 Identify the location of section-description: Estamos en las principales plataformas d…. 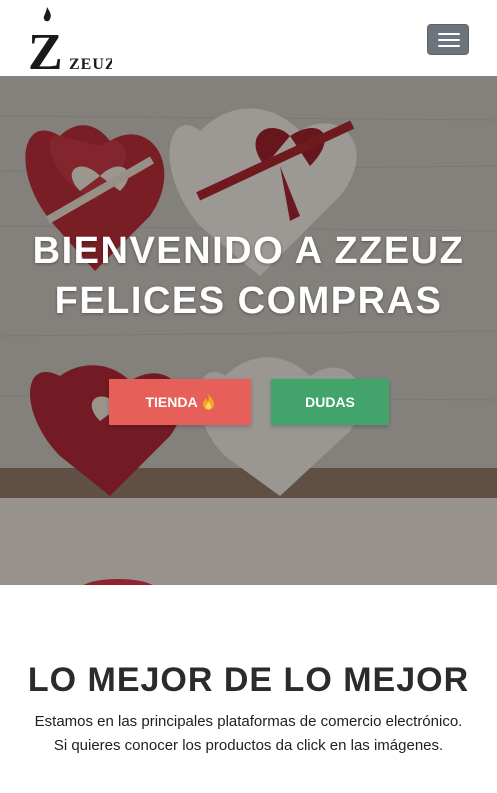
(248, 734).